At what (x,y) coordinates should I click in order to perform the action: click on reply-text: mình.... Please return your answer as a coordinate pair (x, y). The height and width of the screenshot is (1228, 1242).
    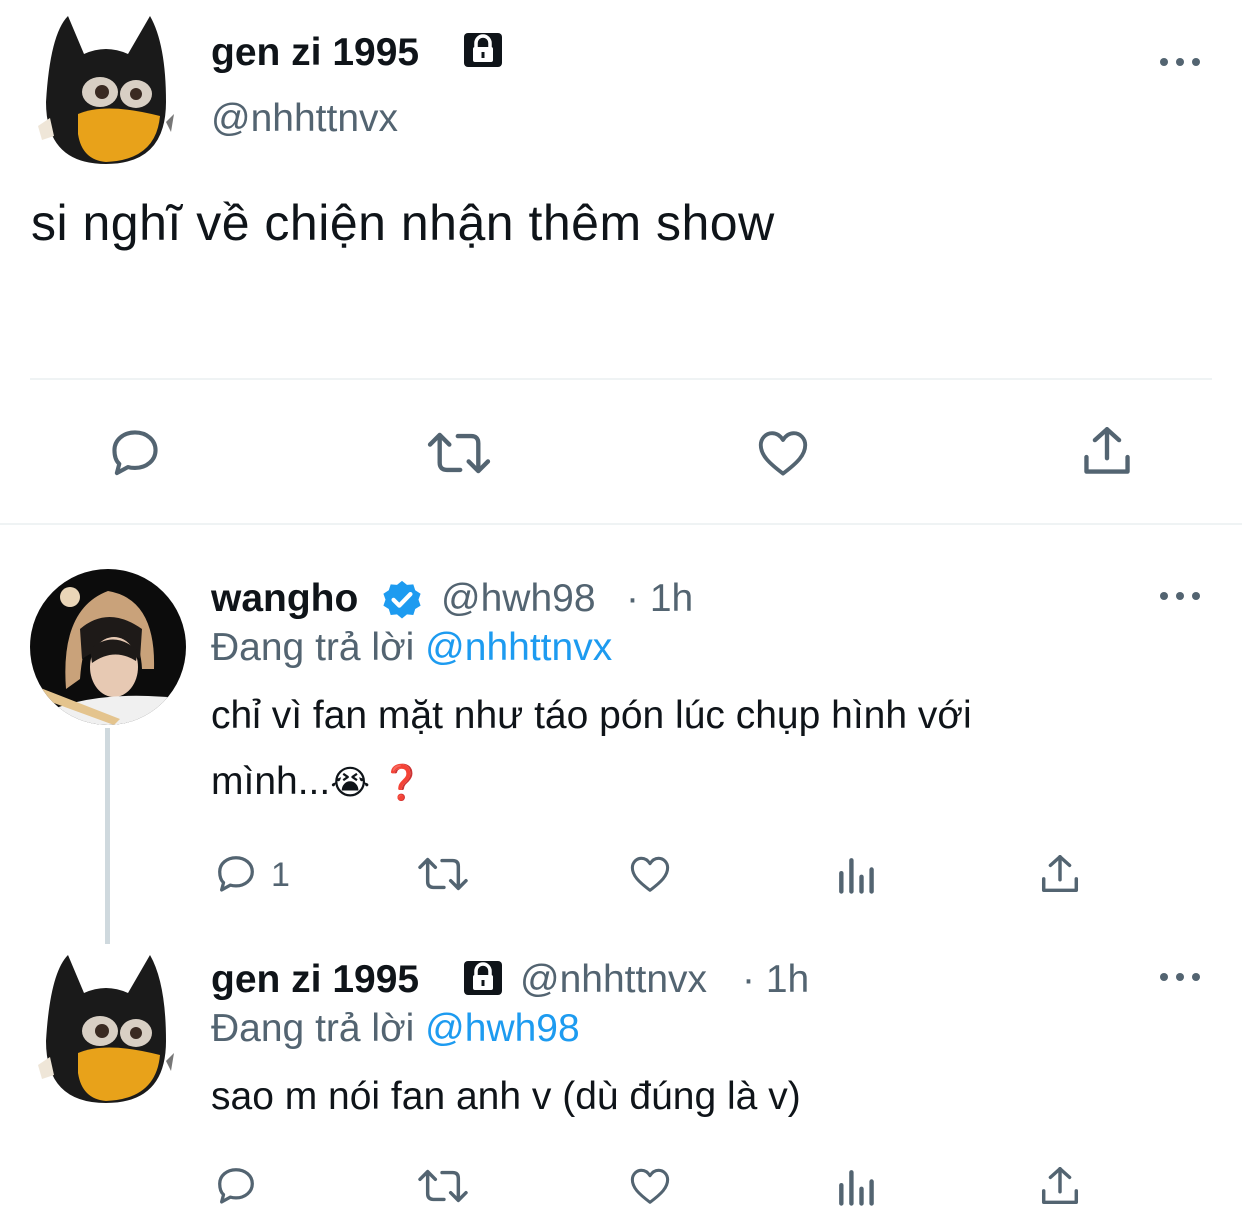
    Looking at the image, I should click on (271, 781).